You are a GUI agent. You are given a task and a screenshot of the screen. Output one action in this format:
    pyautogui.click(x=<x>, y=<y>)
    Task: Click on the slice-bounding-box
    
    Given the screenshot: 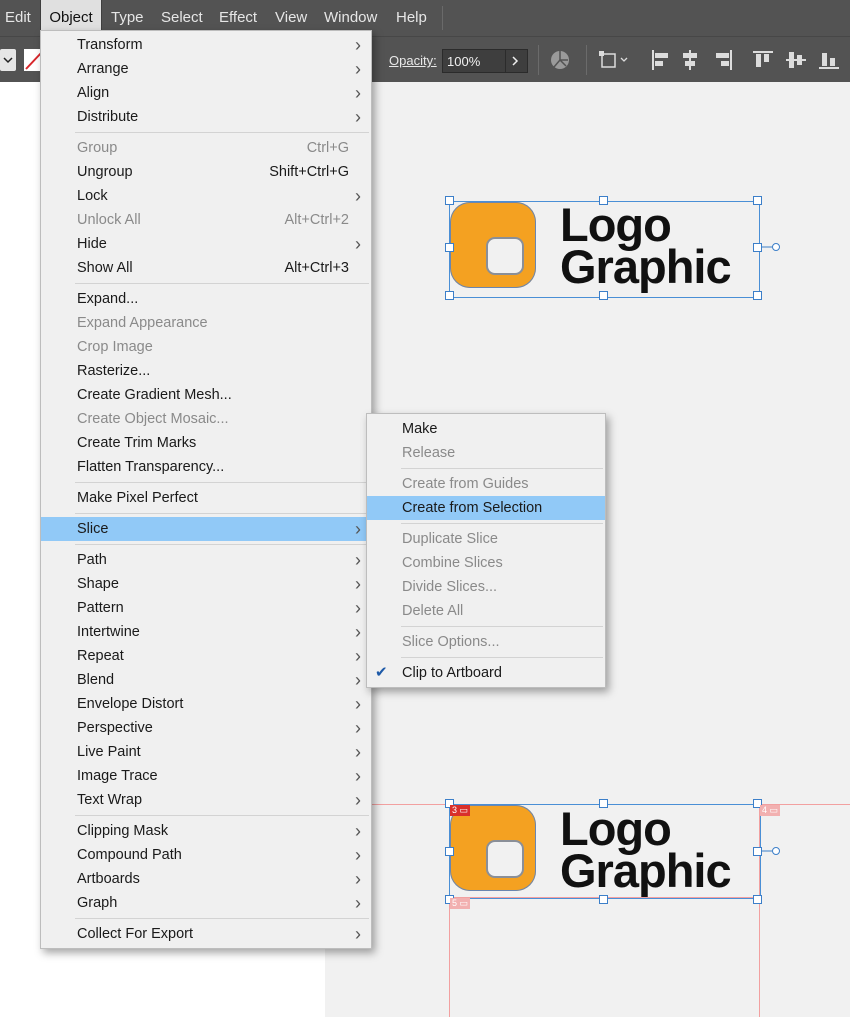 What is the action you would take?
    pyautogui.click(x=605, y=851)
    